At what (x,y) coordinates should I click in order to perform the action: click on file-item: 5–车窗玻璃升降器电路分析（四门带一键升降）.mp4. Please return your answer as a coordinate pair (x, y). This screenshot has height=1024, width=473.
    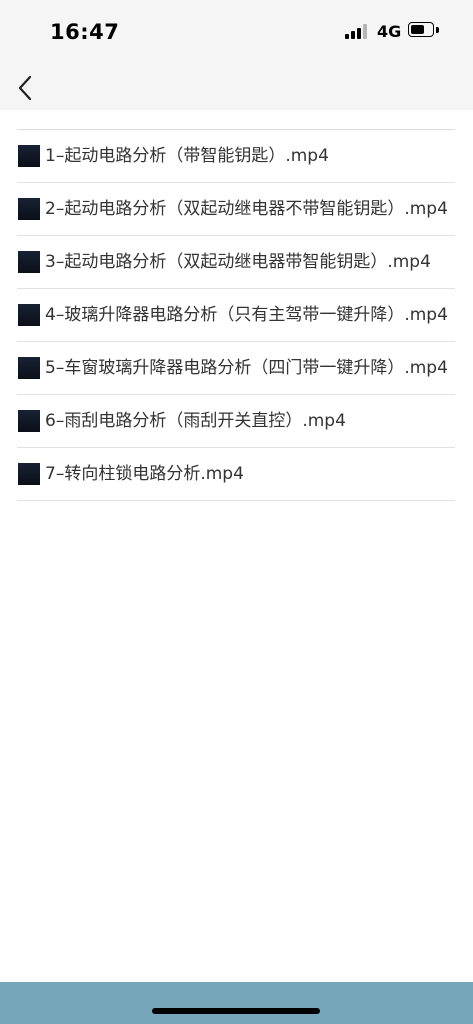
    Looking at the image, I should click on (236, 368).